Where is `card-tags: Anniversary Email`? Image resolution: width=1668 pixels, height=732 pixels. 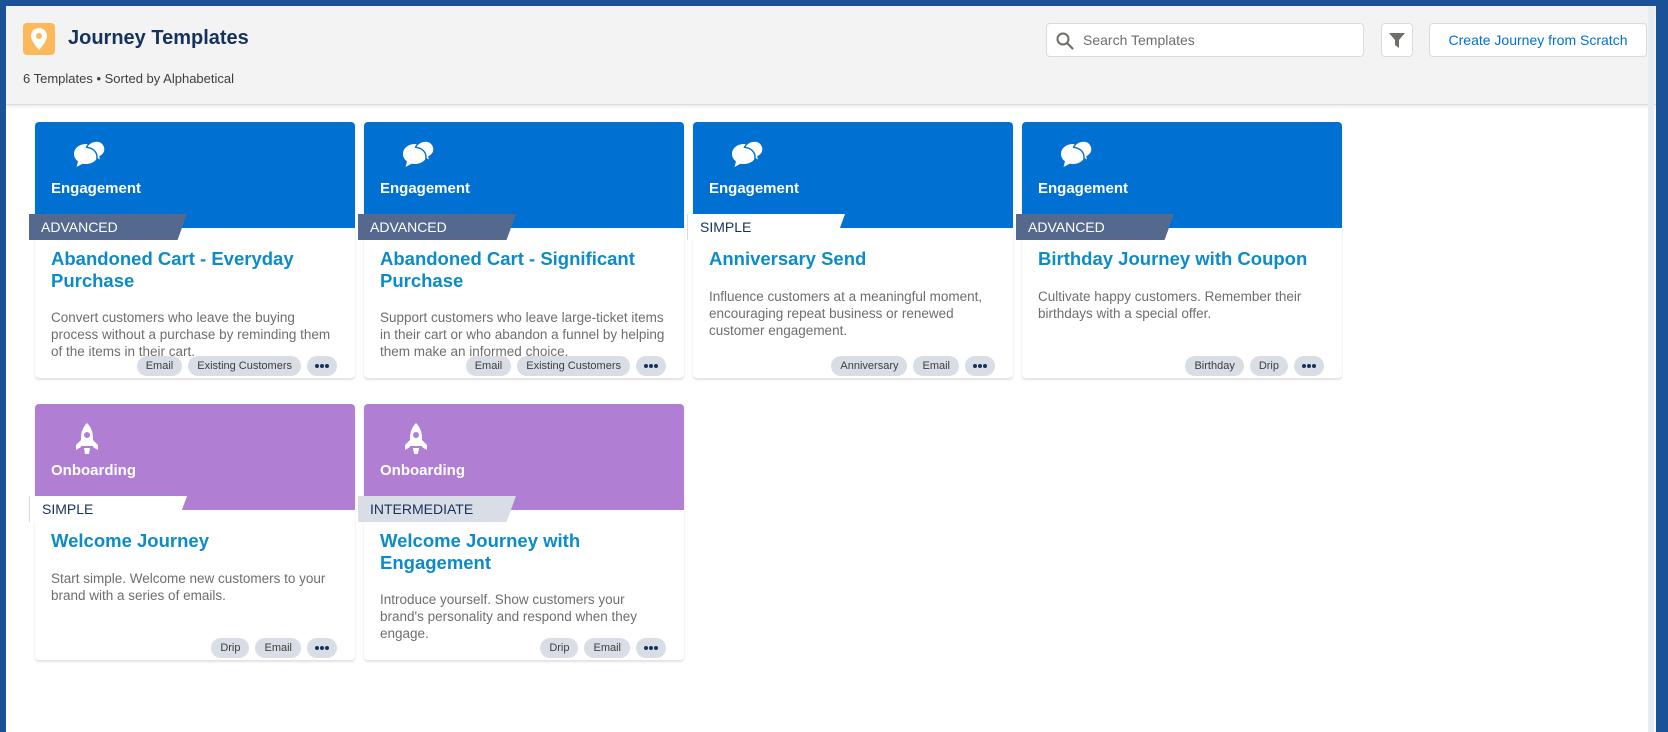 card-tags: Anniversary Email is located at coordinates (913, 366).